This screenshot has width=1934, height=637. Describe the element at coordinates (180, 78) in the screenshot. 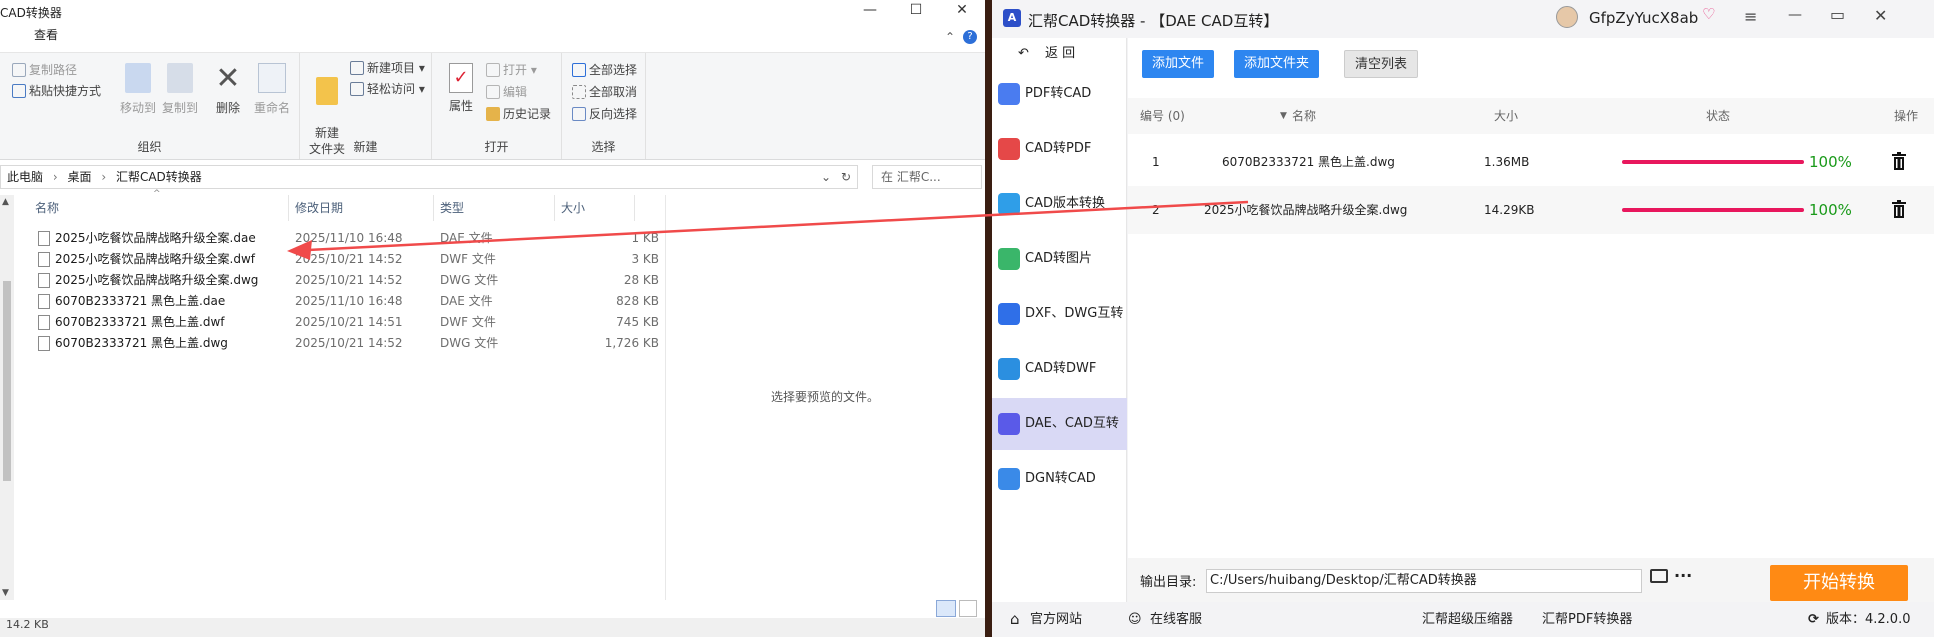

I see `copy-to-icon` at that location.